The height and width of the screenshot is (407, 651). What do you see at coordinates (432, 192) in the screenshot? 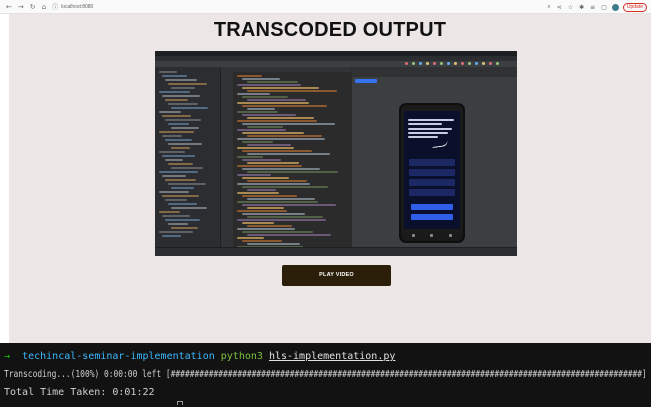
I see `phone-input-field` at bounding box center [432, 192].